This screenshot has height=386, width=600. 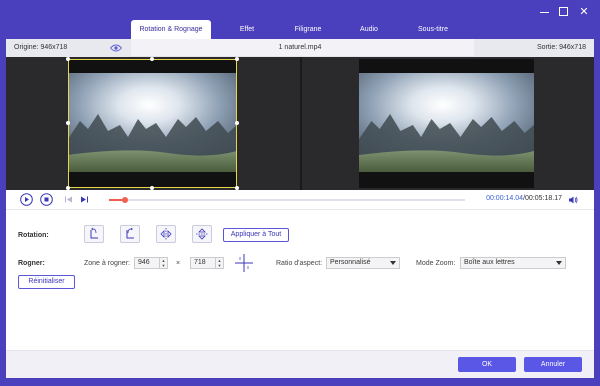 What do you see at coordinates (31, 263) in the screenshot?
I see `crop-label: Rogner:` at bounding box center [31, 263].